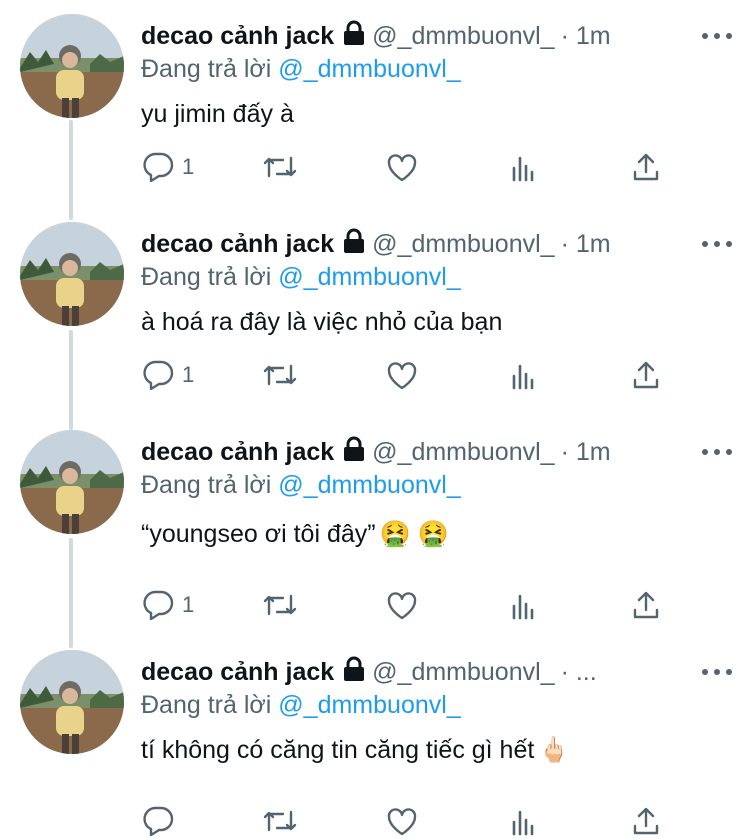 The width and height of the screenshot is (750, 839). I want to click on tweet-text: yu jimin đấy à, so click(217, 114).